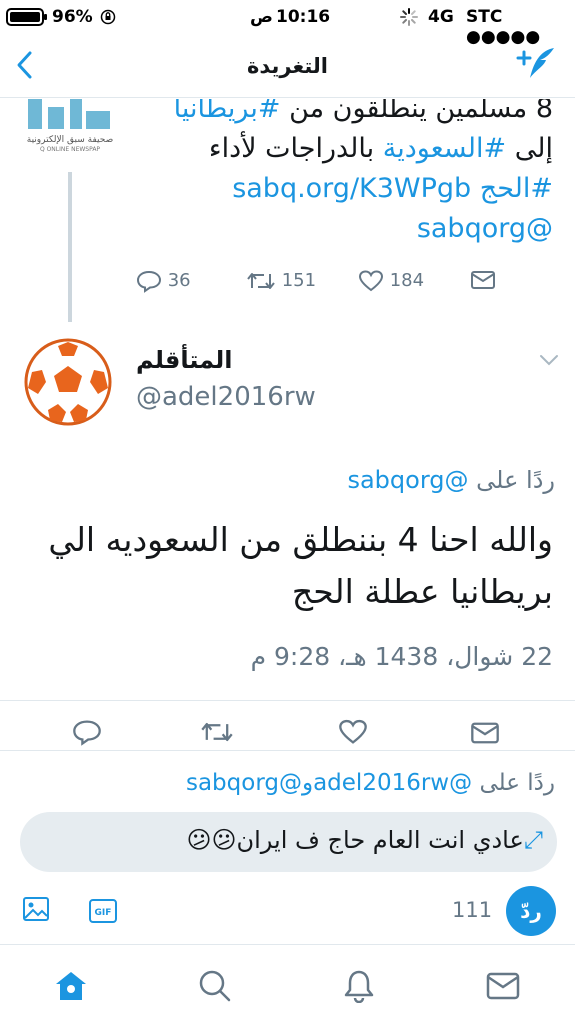 The height and width of the screenshot is (1024, 575). I want to click on replying-to-line: ردًا على @sabqorg, so click(451, 480).